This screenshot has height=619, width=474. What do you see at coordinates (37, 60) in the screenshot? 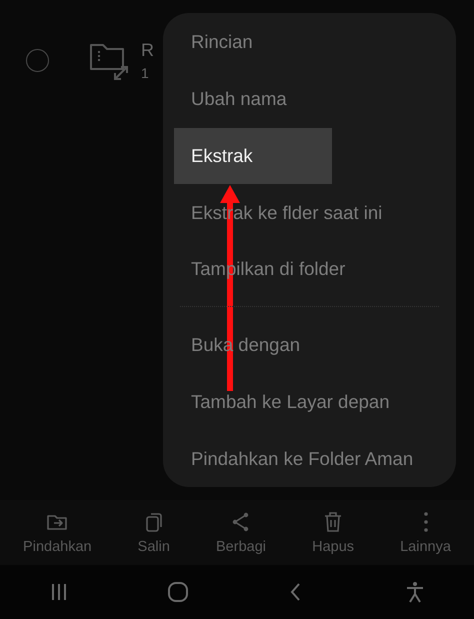
I see `select-circle` at bounding box center [37, 60].